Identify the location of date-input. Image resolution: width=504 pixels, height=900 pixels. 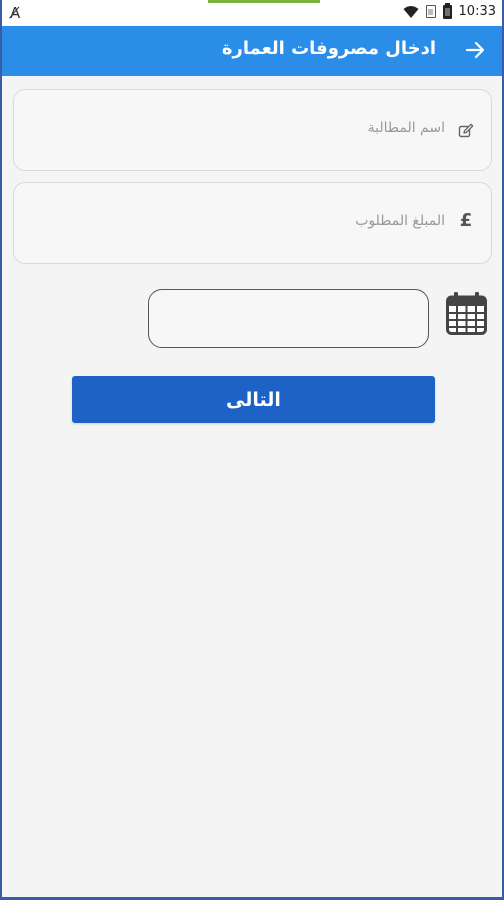
(288, 318).